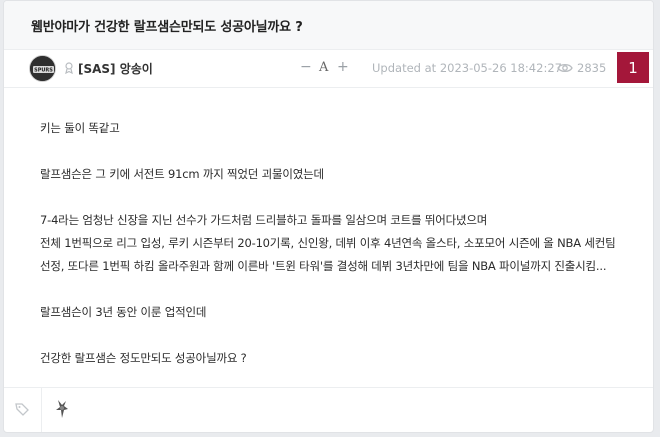  Describe the element at coordinates (328, 25) in the screenshot. I see `title-bar: 웸반야마가 건강한 랄프샘슨만되도 성공아닐까요 ?` at that location.